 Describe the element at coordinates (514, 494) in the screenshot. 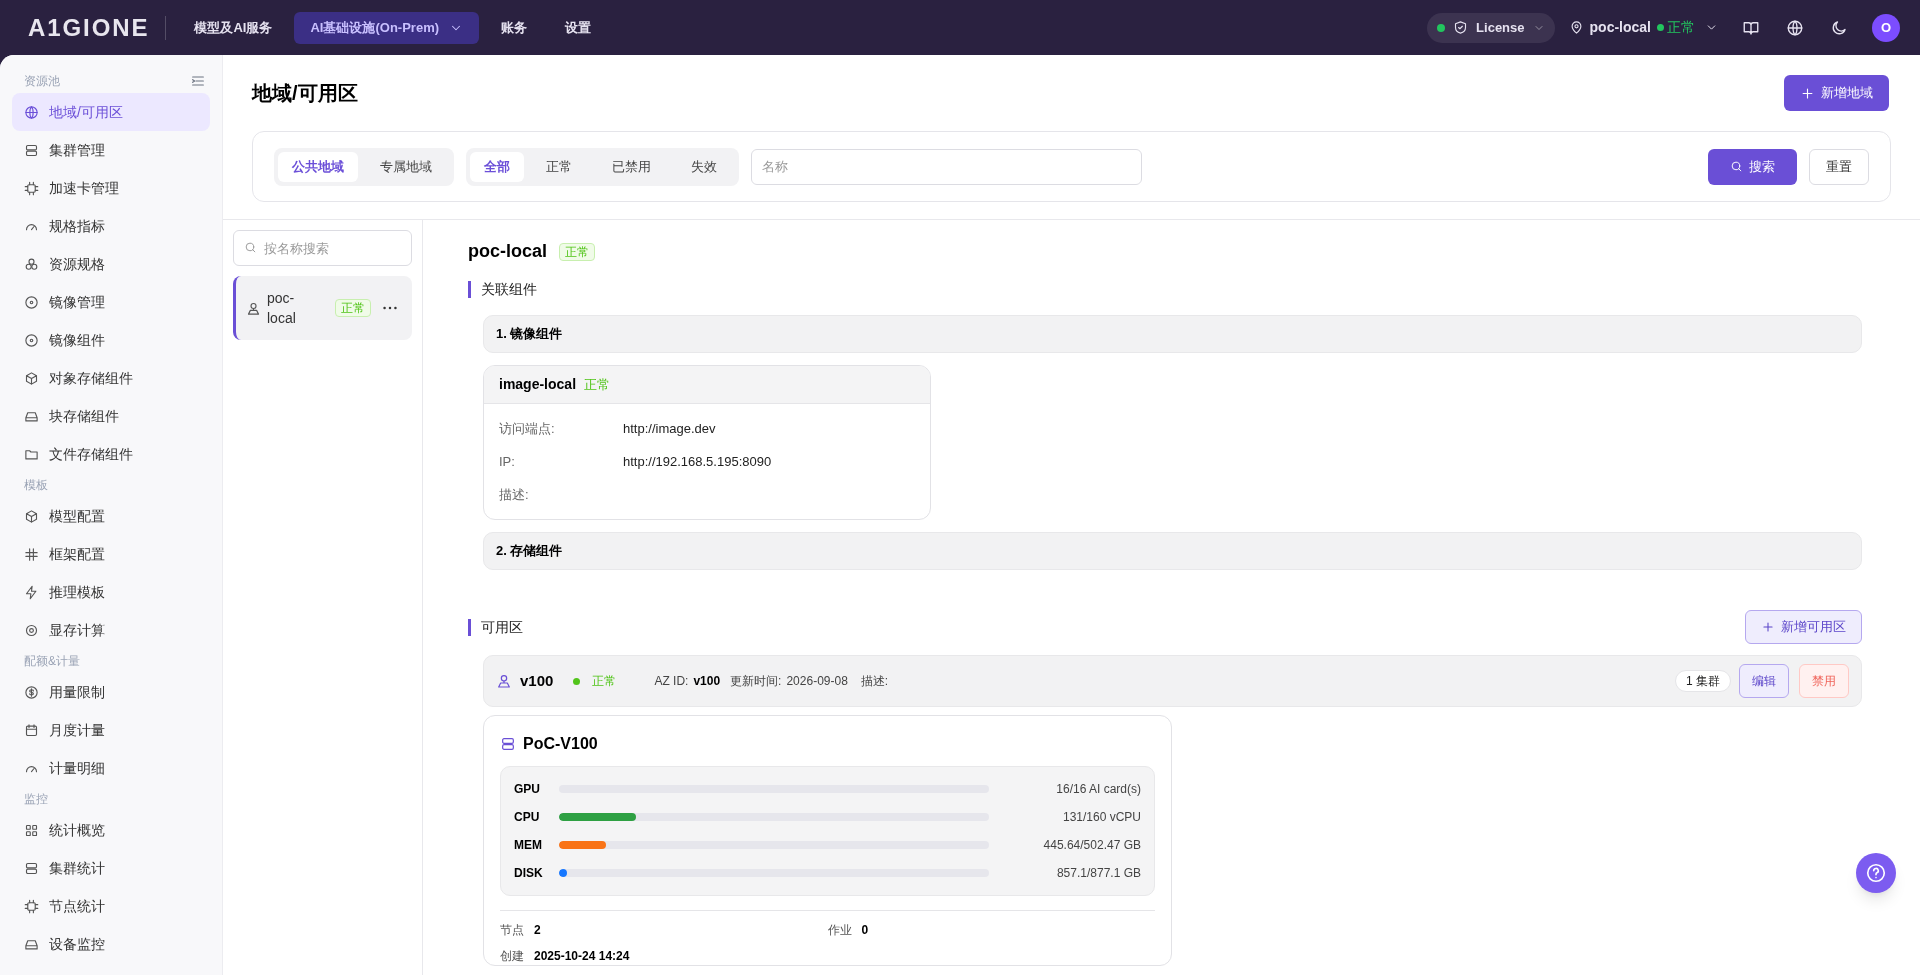

I see `field-label: 描述:` at that location.